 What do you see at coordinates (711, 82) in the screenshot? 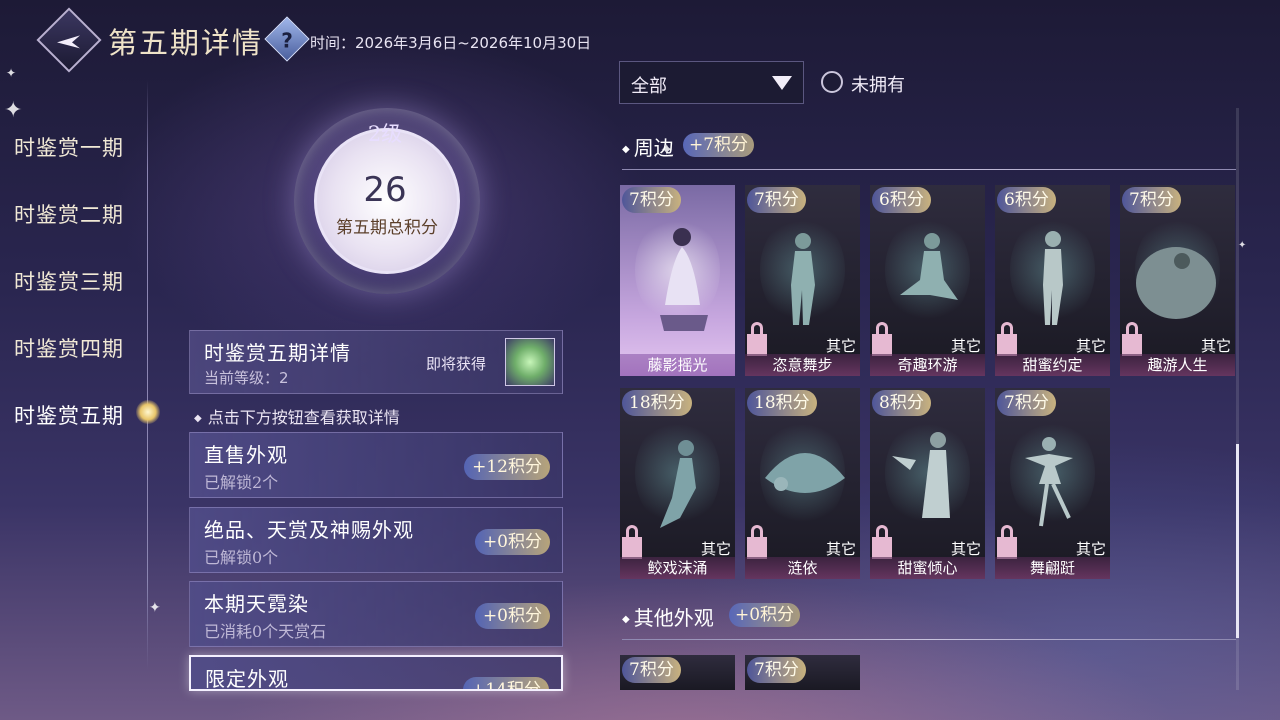
I see `category-dropdown: 全部` at bounding box center [711, 82].